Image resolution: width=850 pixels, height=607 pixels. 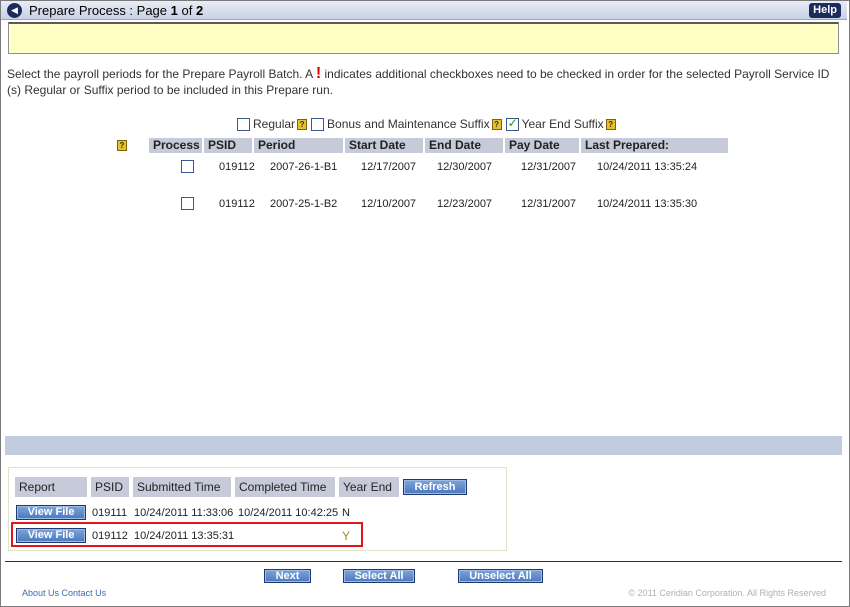 What do you see at coordinates (186, 10) in the screenshot?
I see `of-label: of` at bounding box center [186, 10].